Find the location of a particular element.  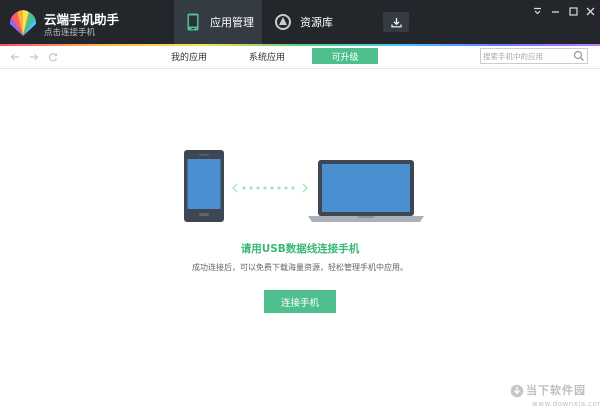

tab-label: 应用管理 is located at coordinates (232, 22).